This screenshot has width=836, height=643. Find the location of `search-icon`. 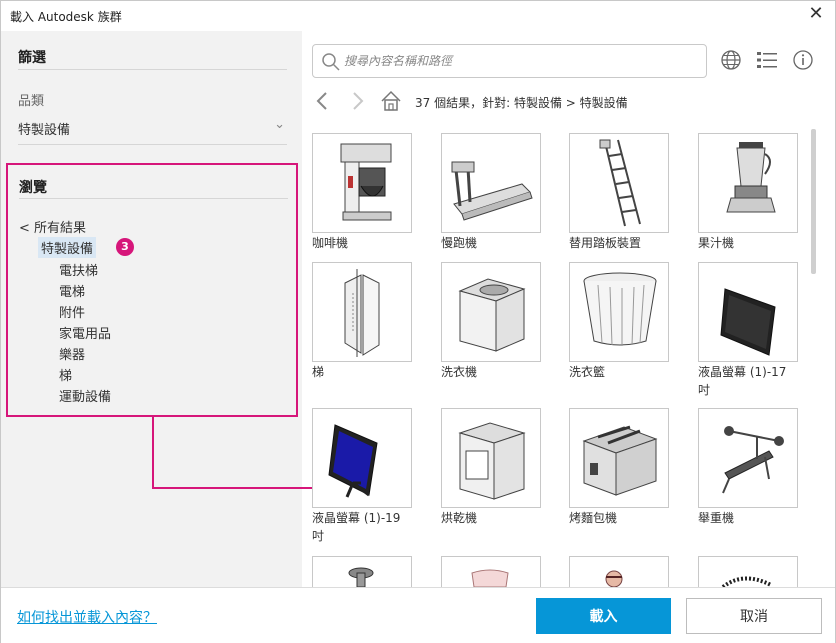

search-icon is located at coordinates (331, 64).